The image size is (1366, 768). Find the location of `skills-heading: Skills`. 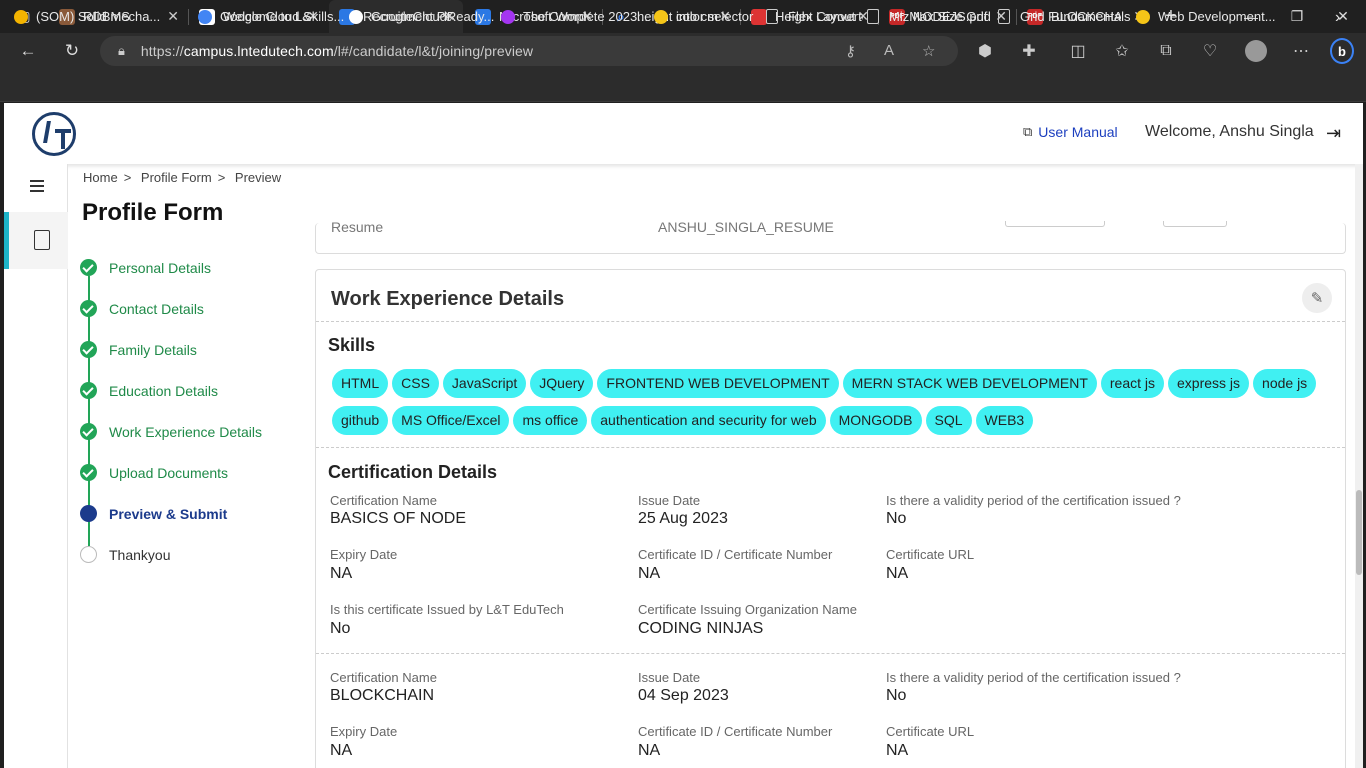

skills-heading: Skills is located at coordinates (352, 345).